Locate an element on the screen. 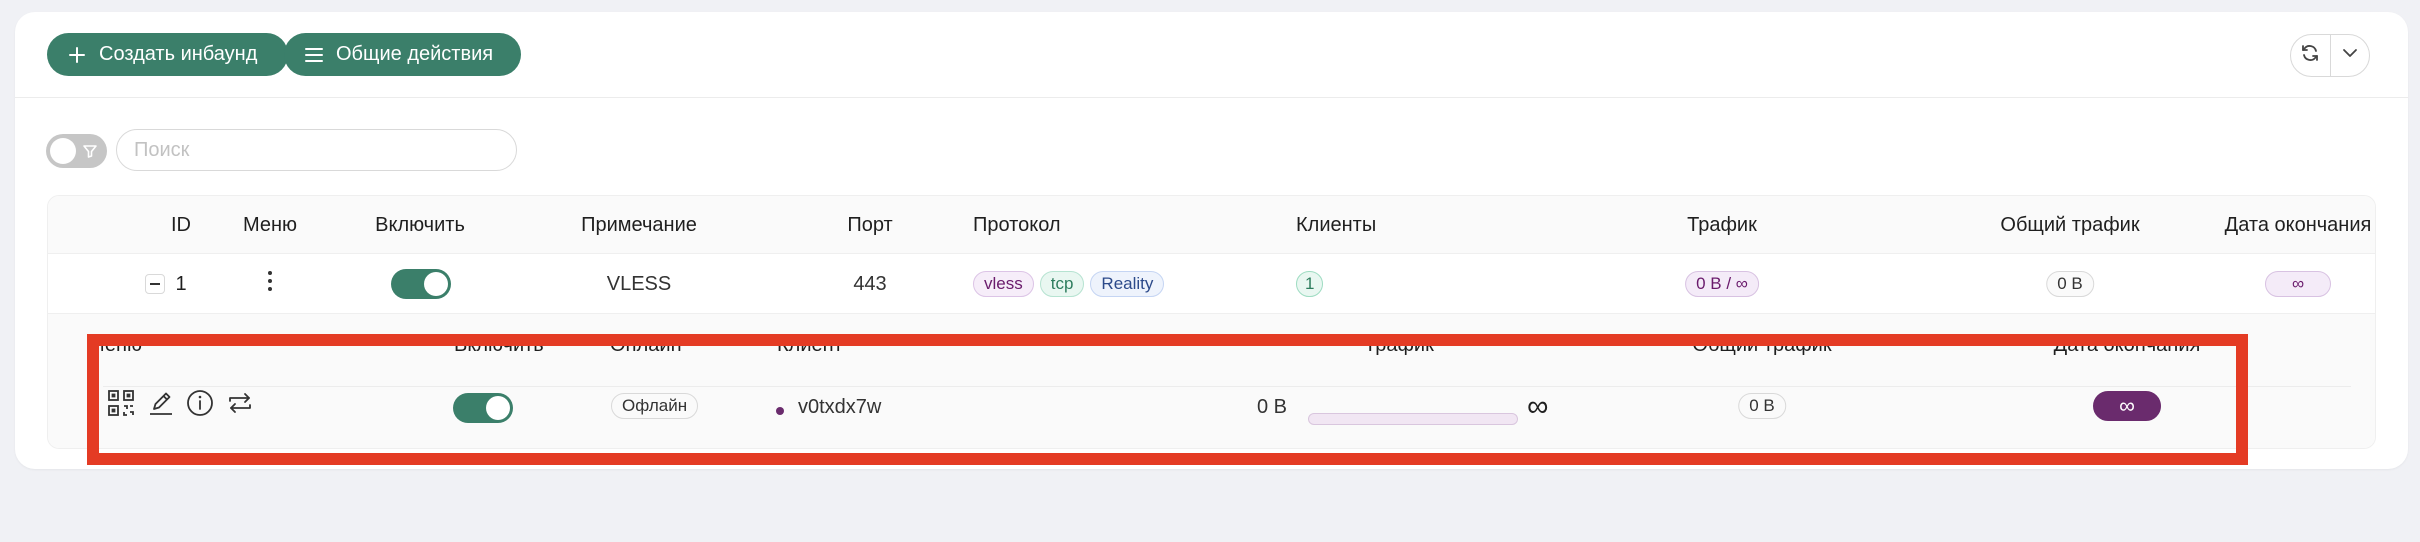 This screenshot has width=2420, height=542. chevron-down-icon is located at coordinates (2350, 55).